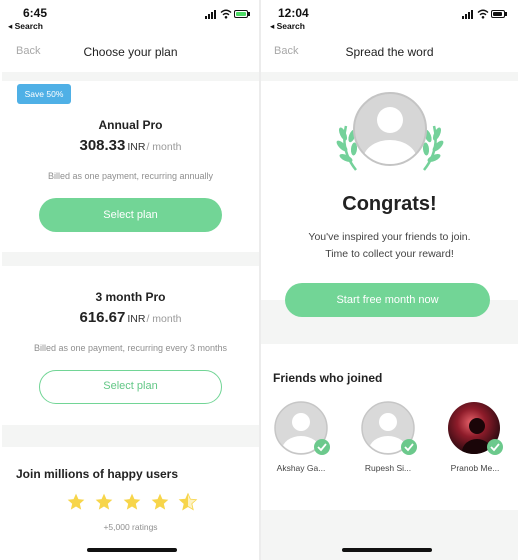  What do you see at coordinates (389, 17) in the screenshot?
I see `status-bar: 12:04 ◂ Search` at bounding box center [389, 17].